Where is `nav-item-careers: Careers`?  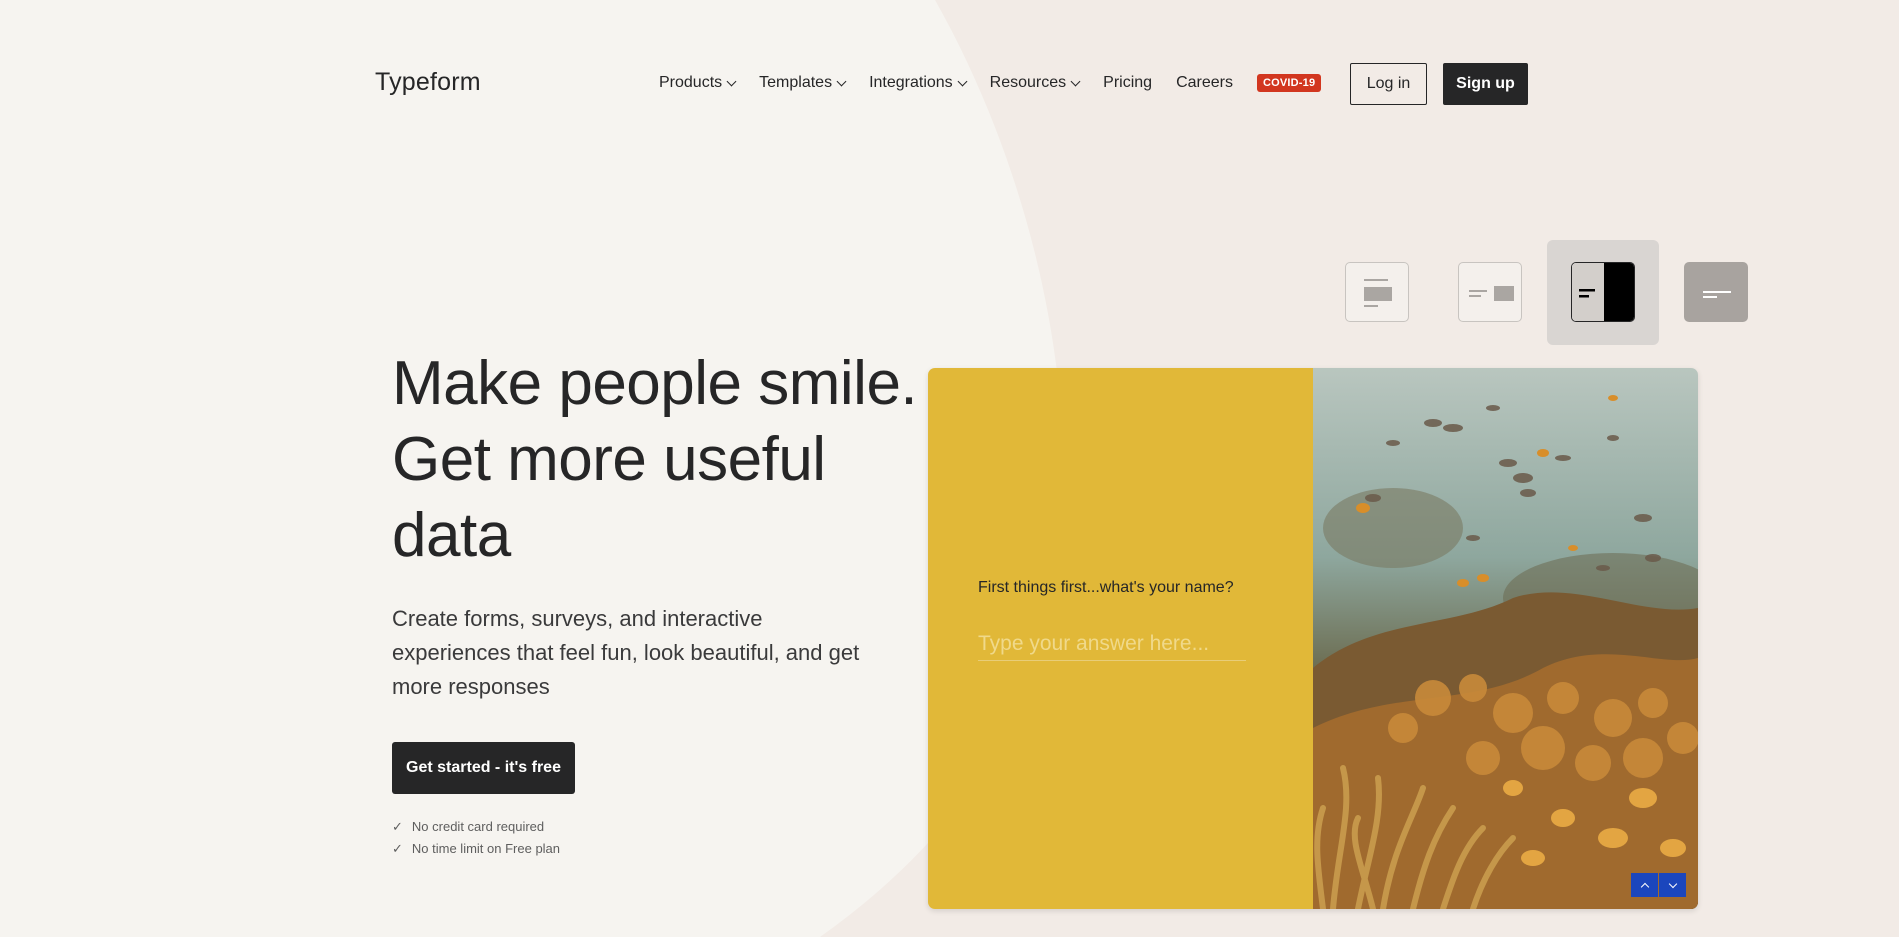 nav-item-careers: Careers is located at coordinates (1204, 83).